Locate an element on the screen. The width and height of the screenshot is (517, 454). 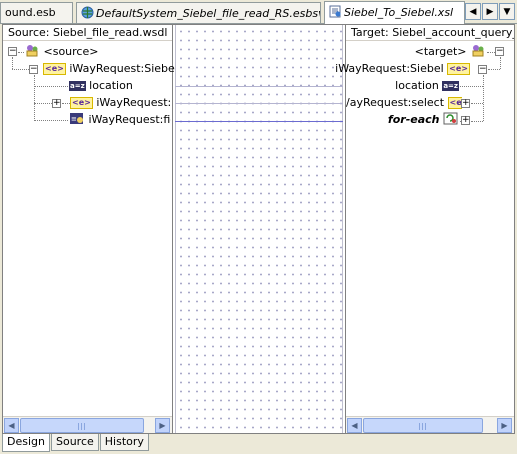
globe-icon is located at coordinates (87, 12).